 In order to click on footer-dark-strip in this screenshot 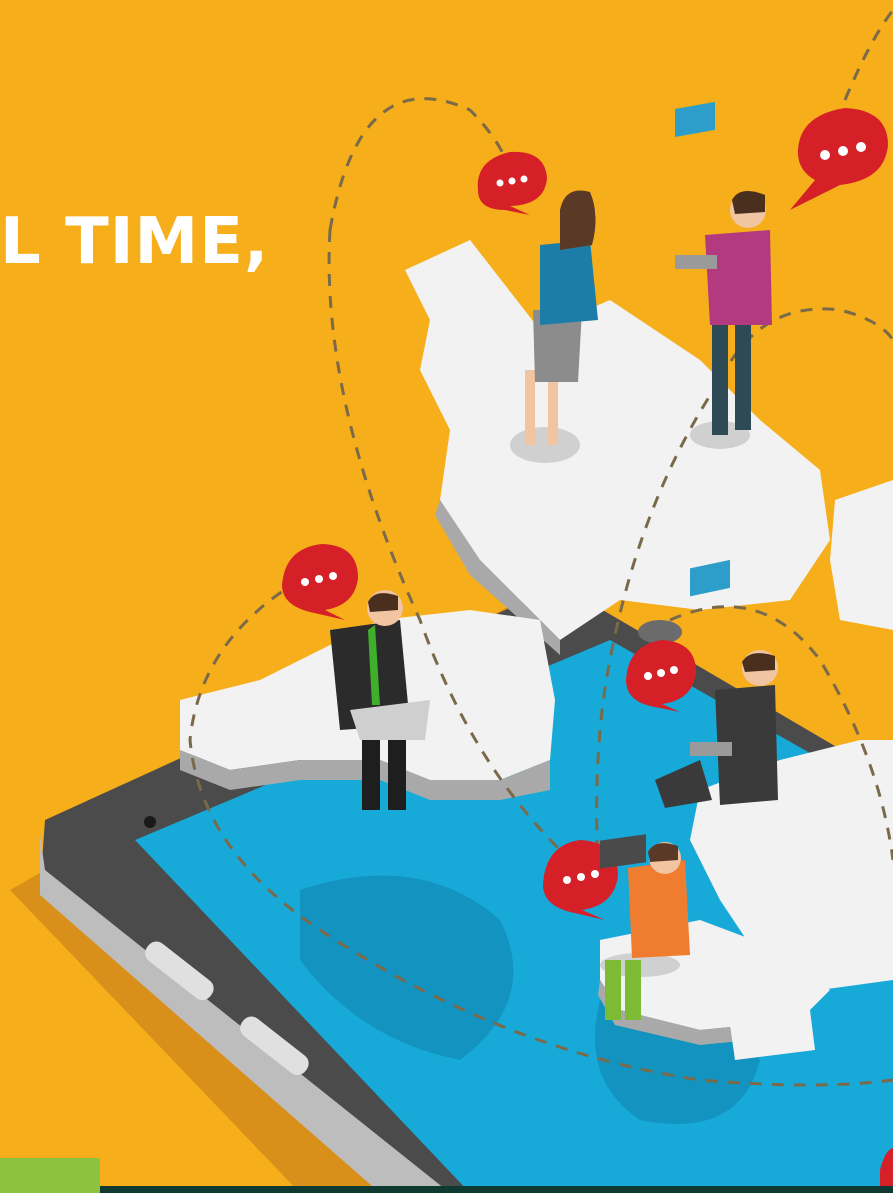, I will do `click(496, 1189)`.